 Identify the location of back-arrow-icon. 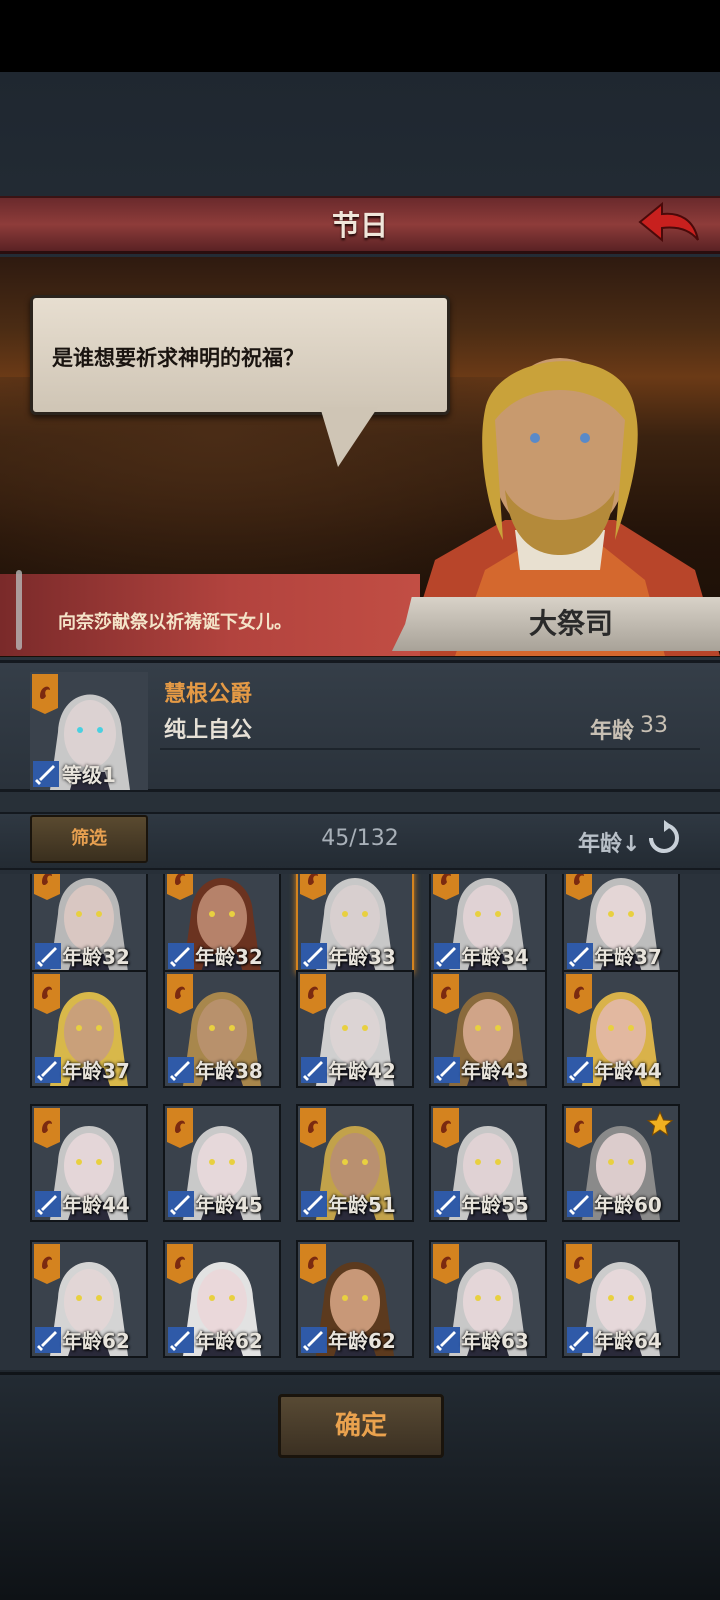
(669, 225).